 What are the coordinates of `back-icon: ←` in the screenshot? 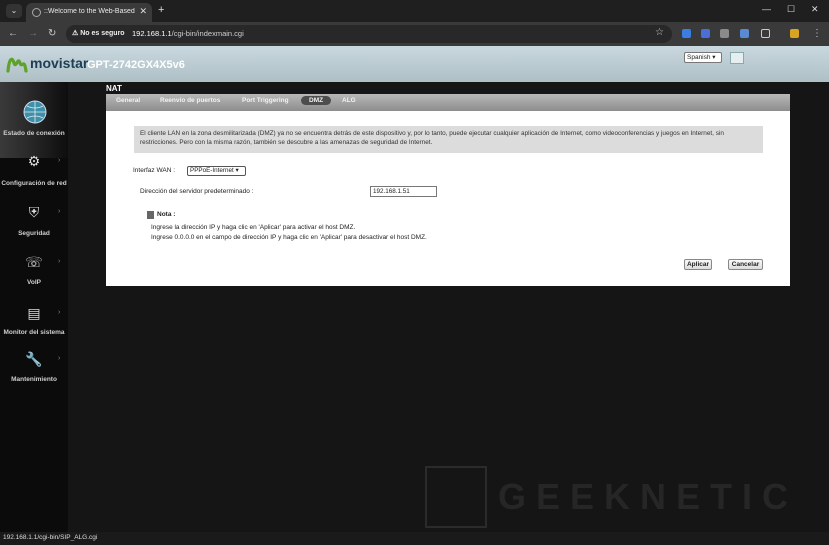 It's located at (13, 33).